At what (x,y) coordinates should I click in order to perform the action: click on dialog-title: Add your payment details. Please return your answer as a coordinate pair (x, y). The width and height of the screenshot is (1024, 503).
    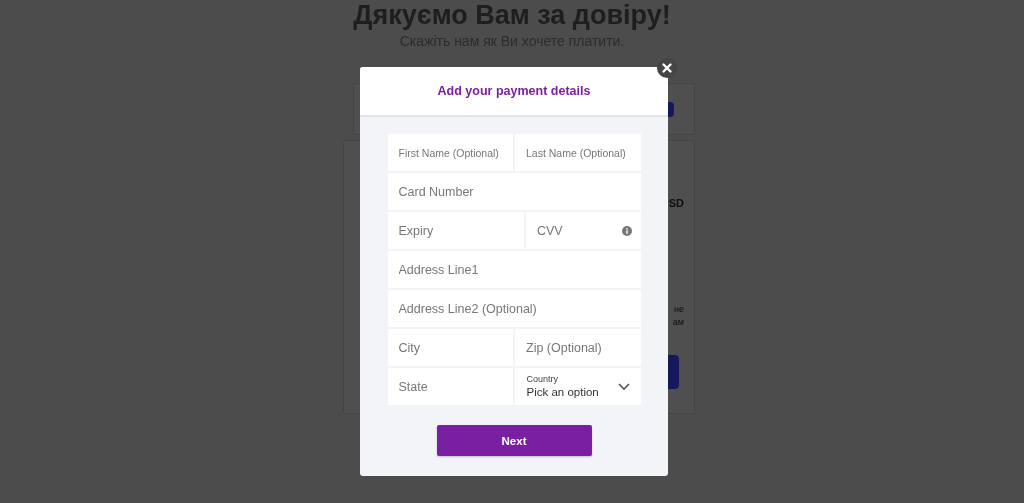
    Looking at the image, I should click on (514, 91).